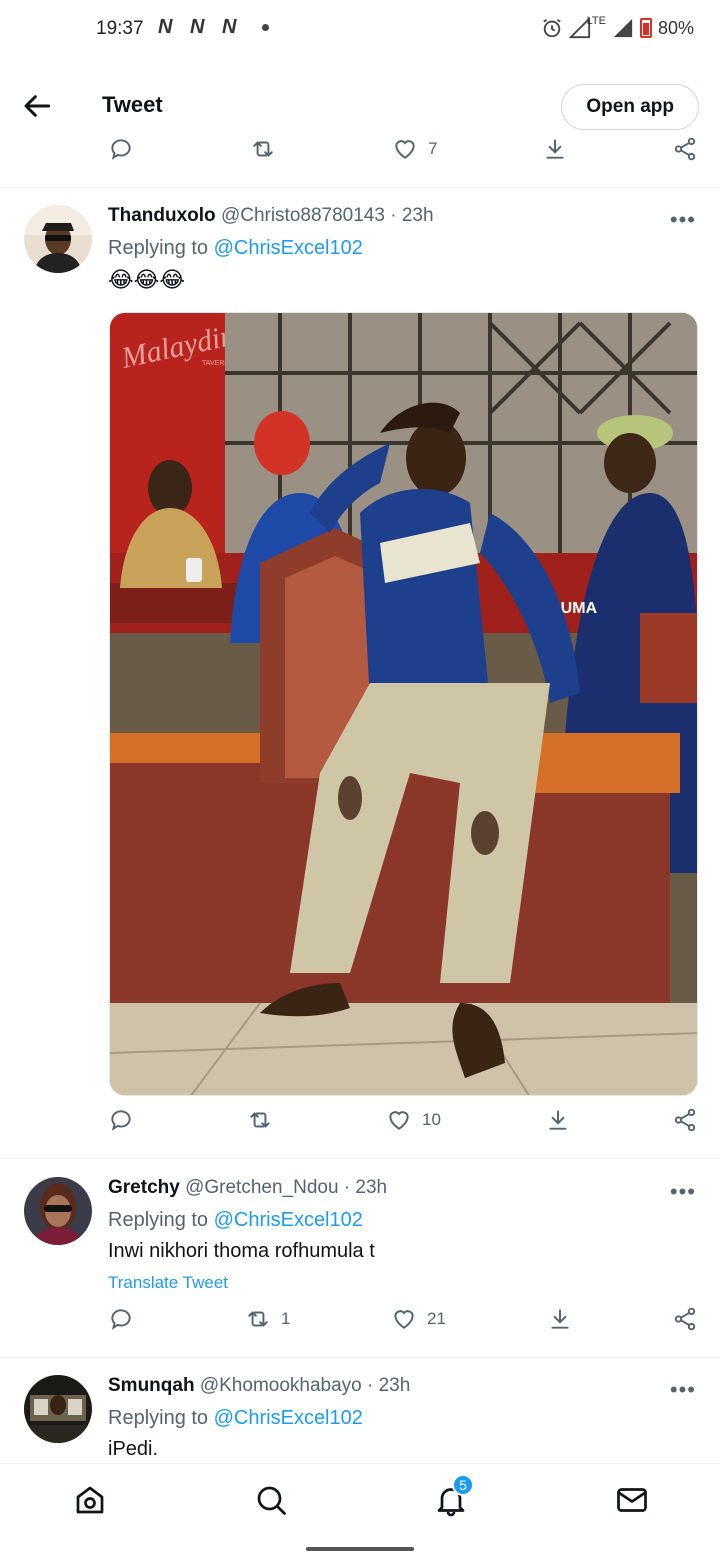 This screenshot has width=720, height=1560. I want to click on like-count: 7, so click(433, 148).